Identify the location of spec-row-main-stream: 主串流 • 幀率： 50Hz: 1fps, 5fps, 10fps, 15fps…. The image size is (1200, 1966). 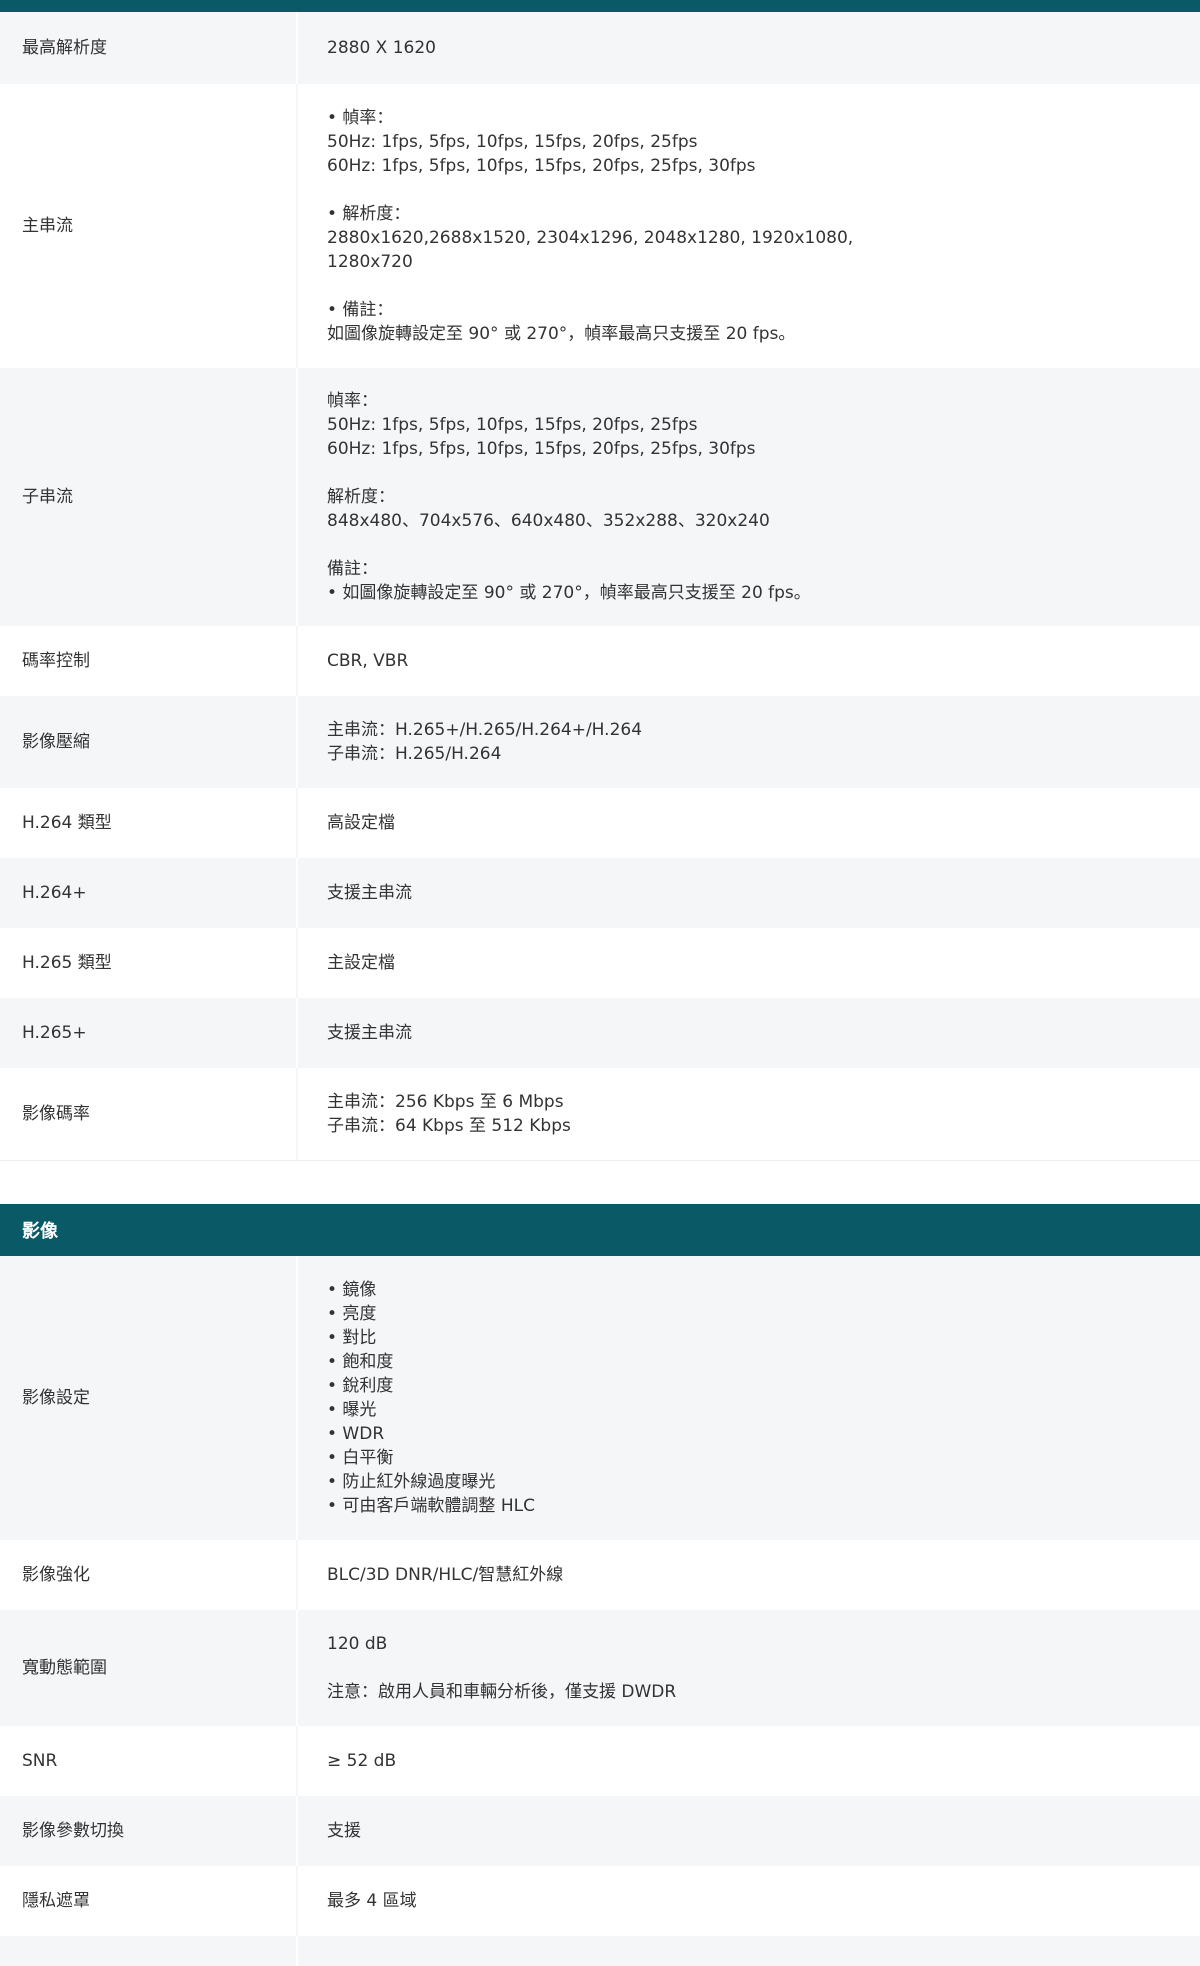
(600, 226).